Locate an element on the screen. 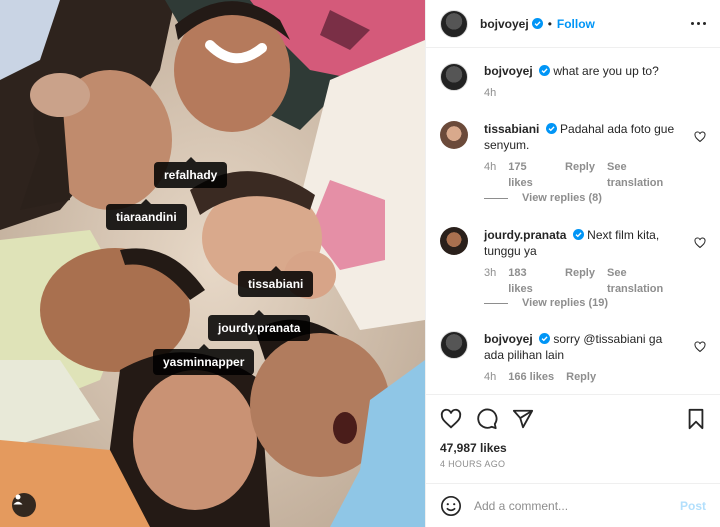 This screenshot has height=527, width=720. comment-username: jourdy.pranata is located at coordinates (525, 235).